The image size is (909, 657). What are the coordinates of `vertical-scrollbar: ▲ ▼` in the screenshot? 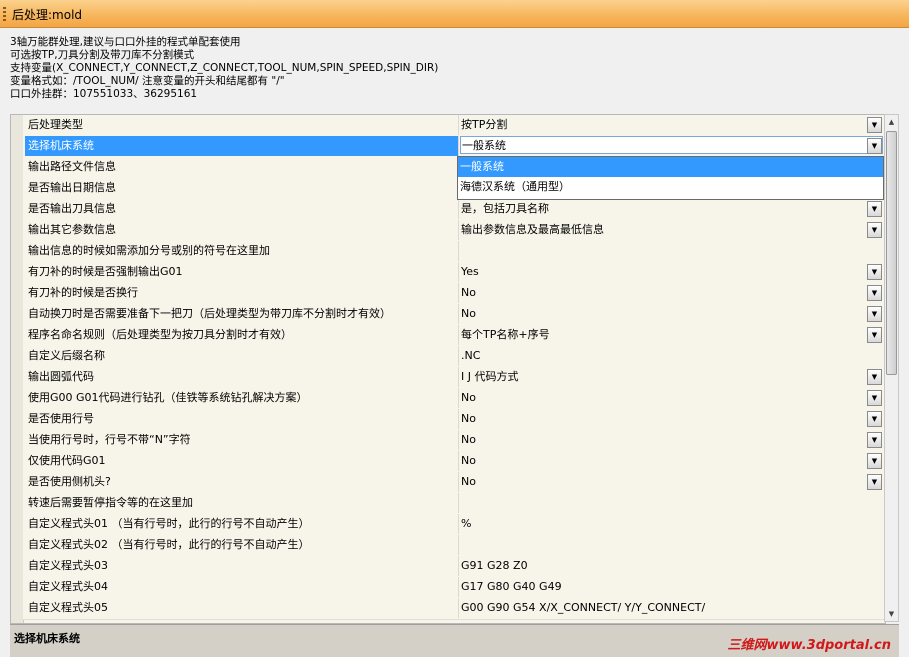 It's located at (891, 368).